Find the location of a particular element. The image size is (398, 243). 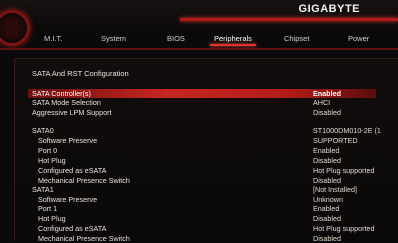

logo-emblem-icon is located at coordinates (15, 28).